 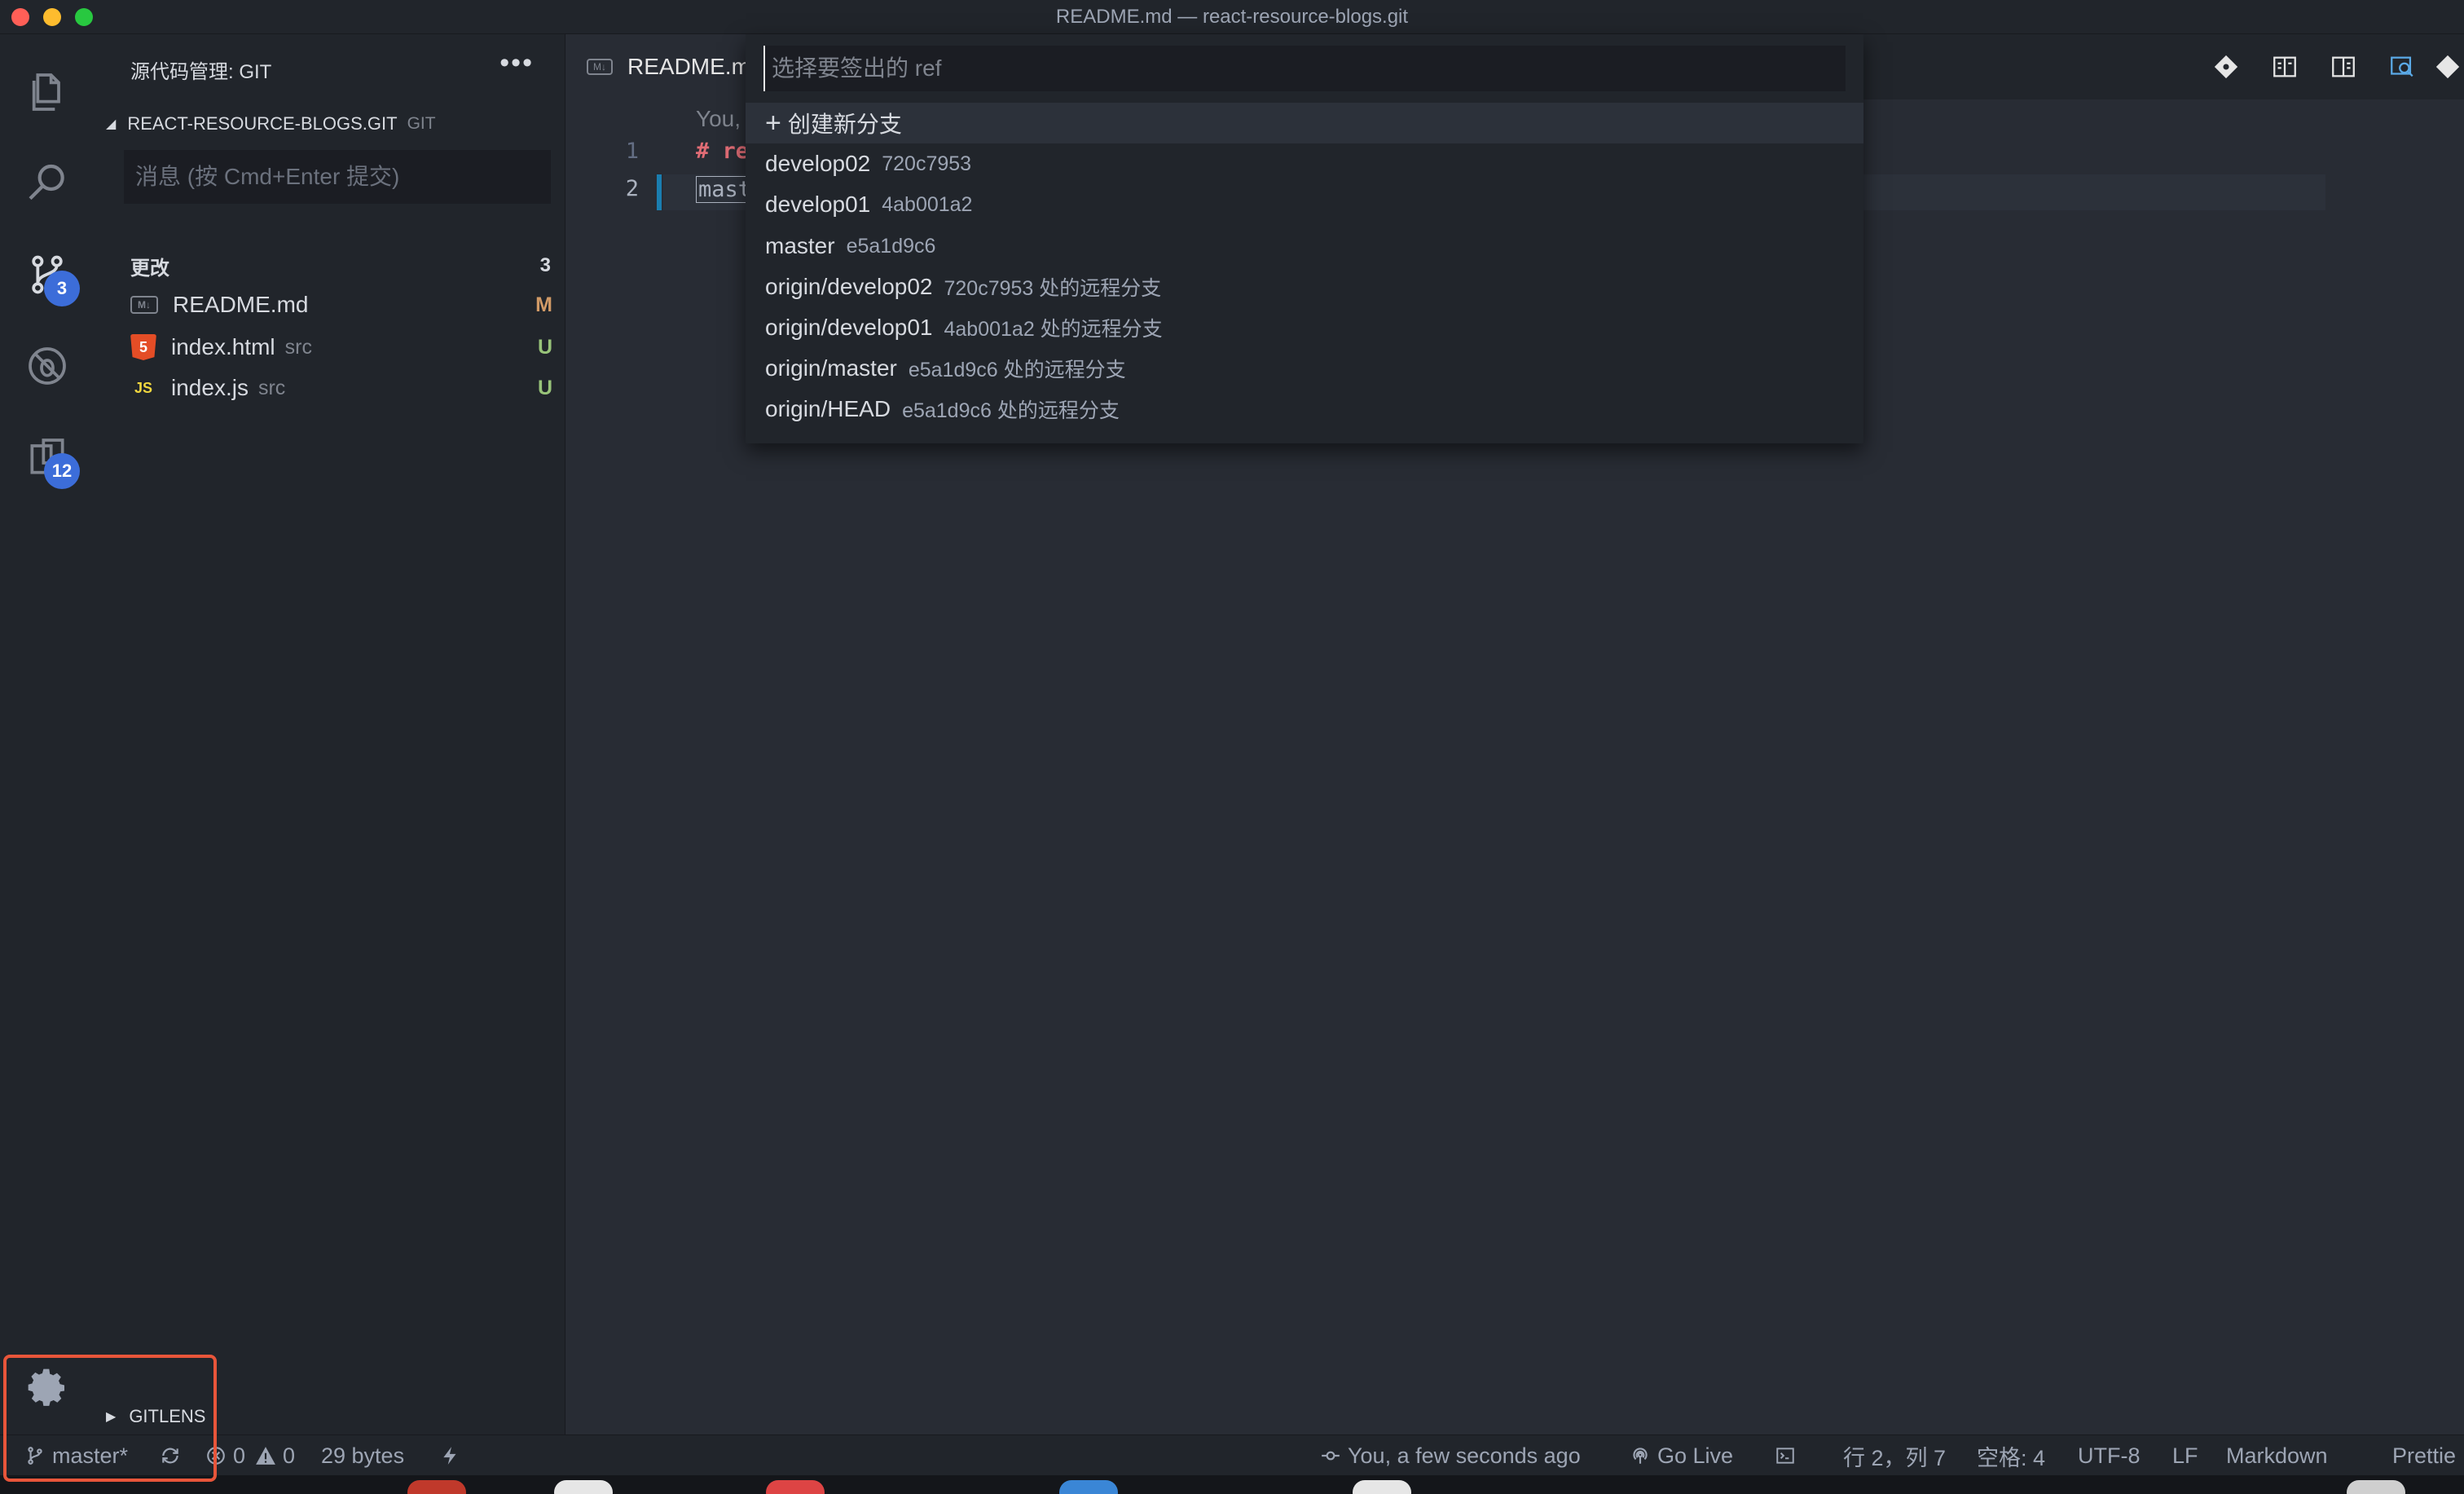 What do you see at coordinates (2402, 66) in the screenshot?
I see `preview-action` at bounding box center [2402, 66].